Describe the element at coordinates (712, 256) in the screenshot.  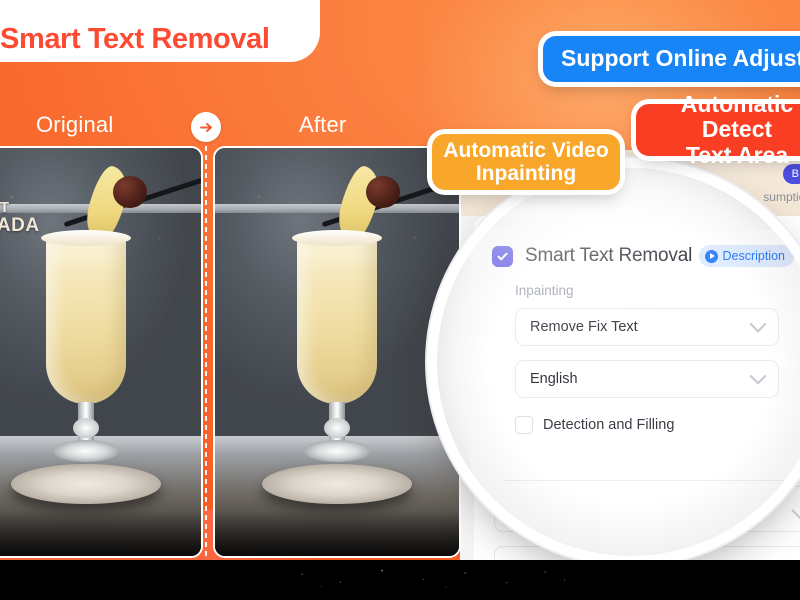
I see `play-circle-icon` at that location.